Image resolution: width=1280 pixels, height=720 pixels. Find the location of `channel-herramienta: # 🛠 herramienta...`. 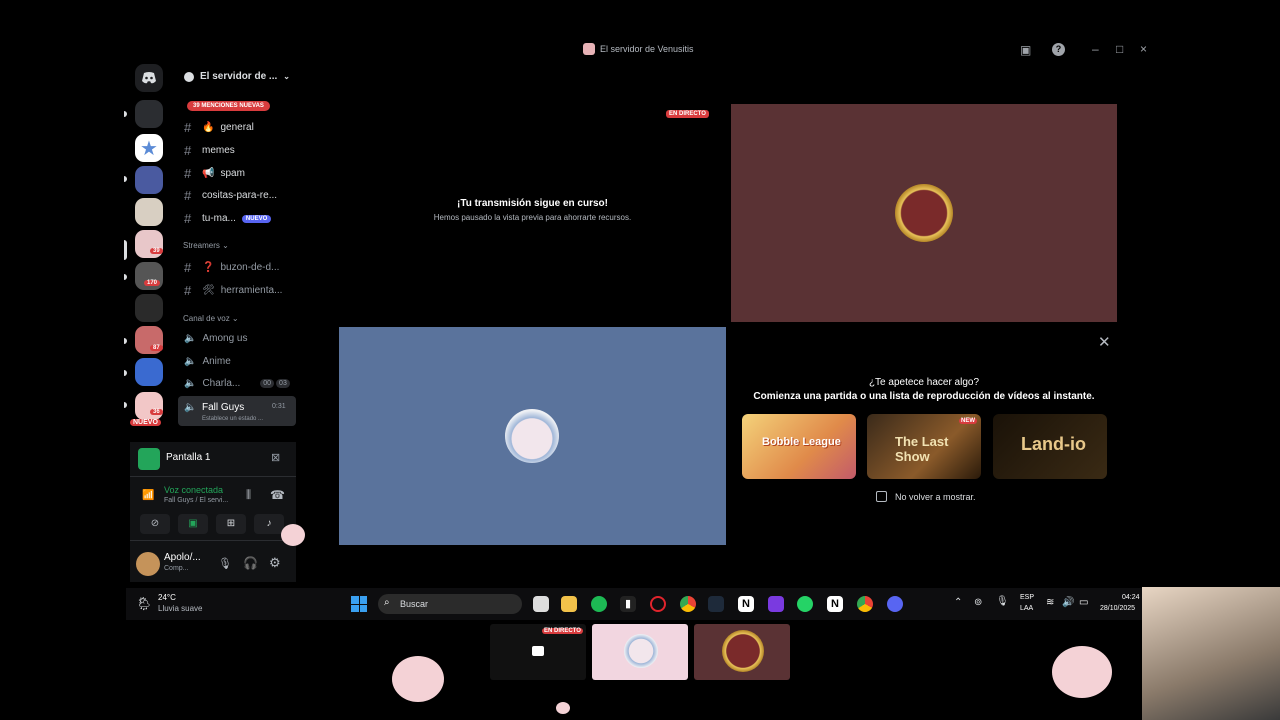

channel-herramienta: # 🛠 herramienta... is located at coordinates (233, 290).